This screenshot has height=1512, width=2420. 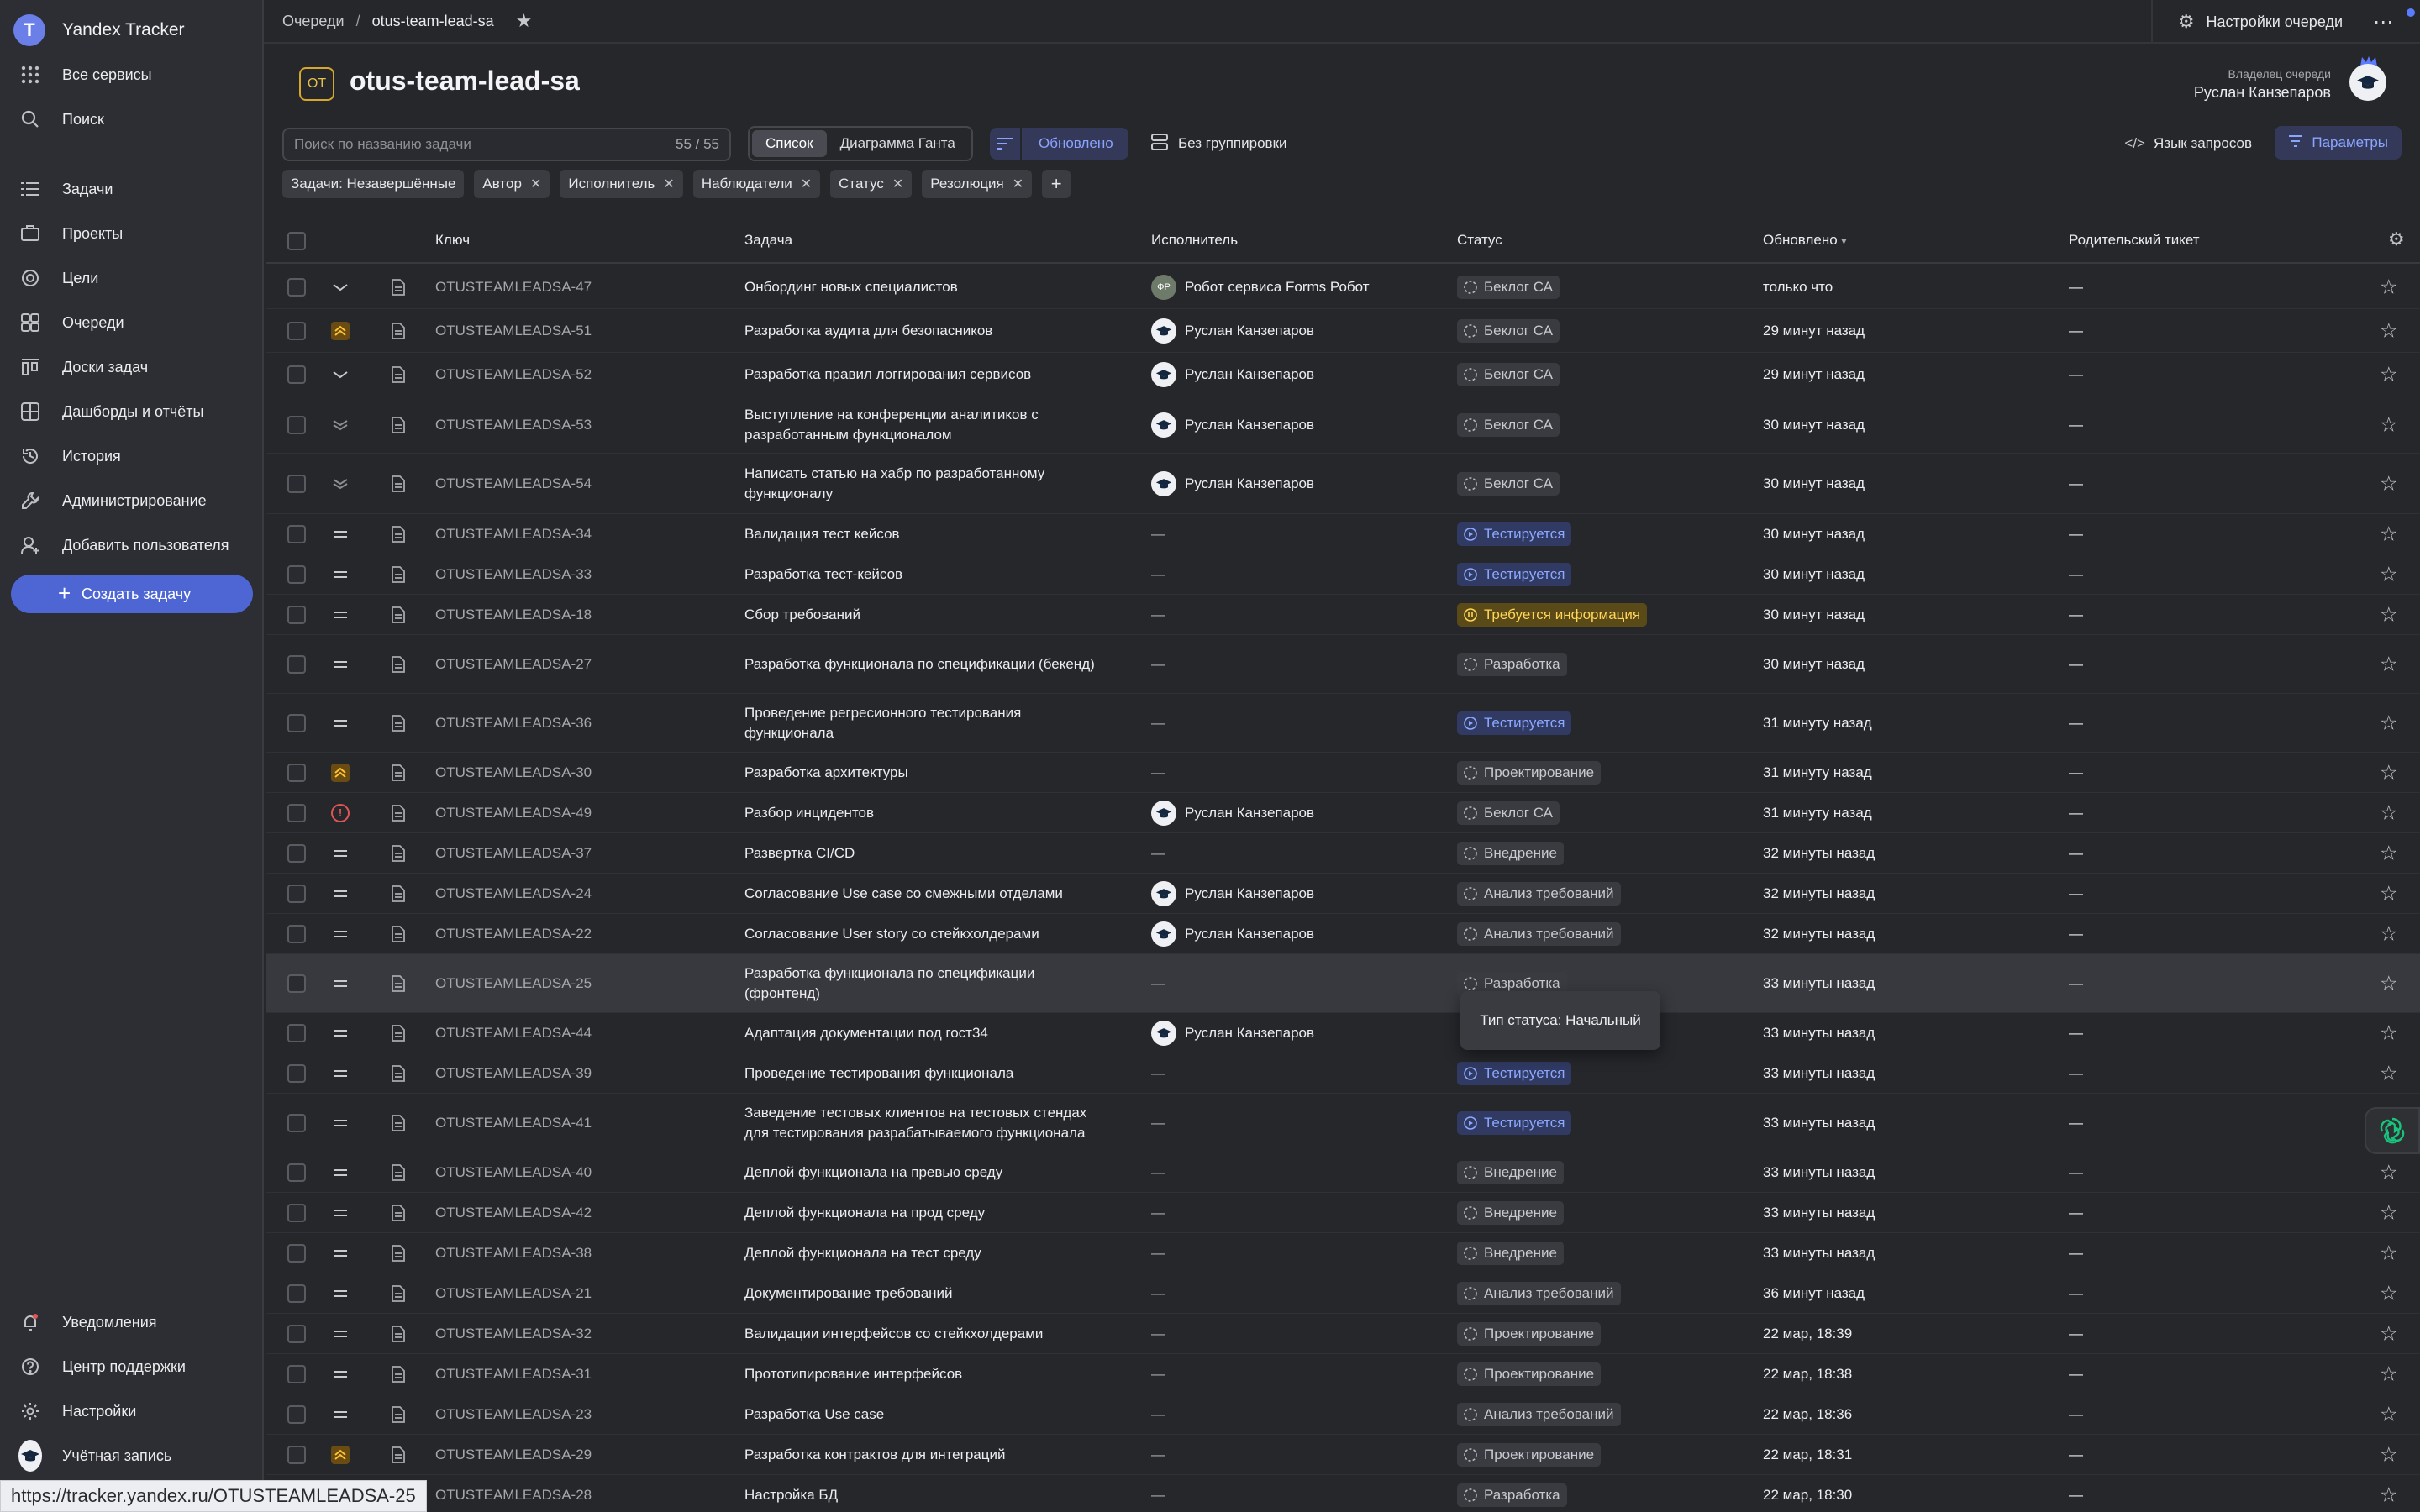 I want to click on task-key: OTUSTEAMLEADSA-27, so click(x=513, y=664).